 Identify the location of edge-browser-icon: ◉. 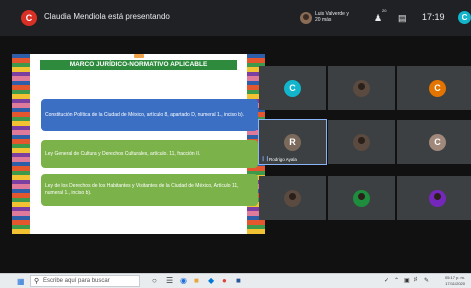
(183, 281).